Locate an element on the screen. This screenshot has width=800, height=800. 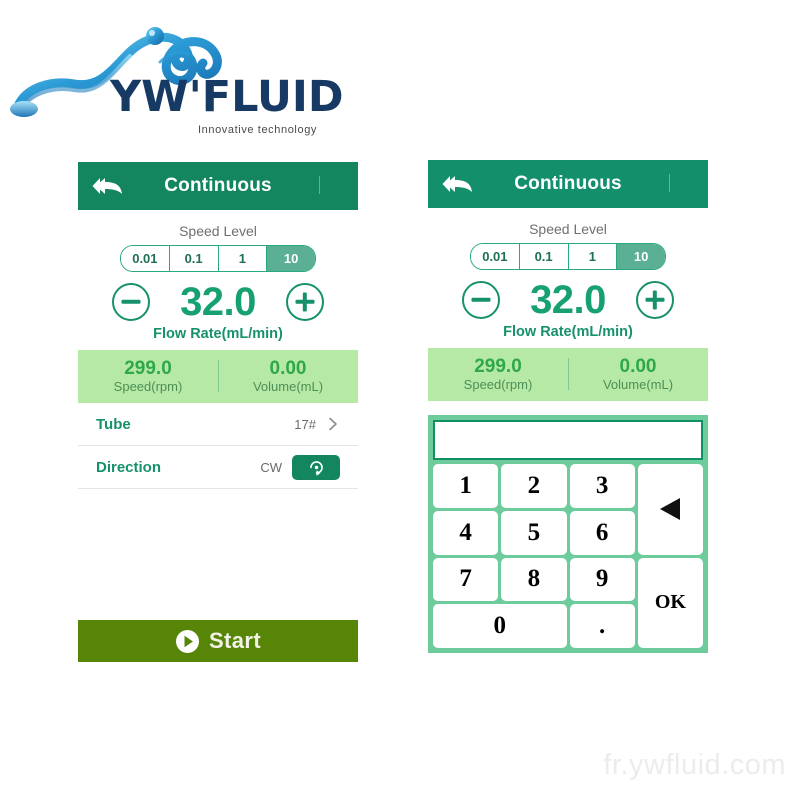
keypad-grid: 1 2 3 4 5 6 7 8 9 OK 0 . is located at coordinates (568, 556).